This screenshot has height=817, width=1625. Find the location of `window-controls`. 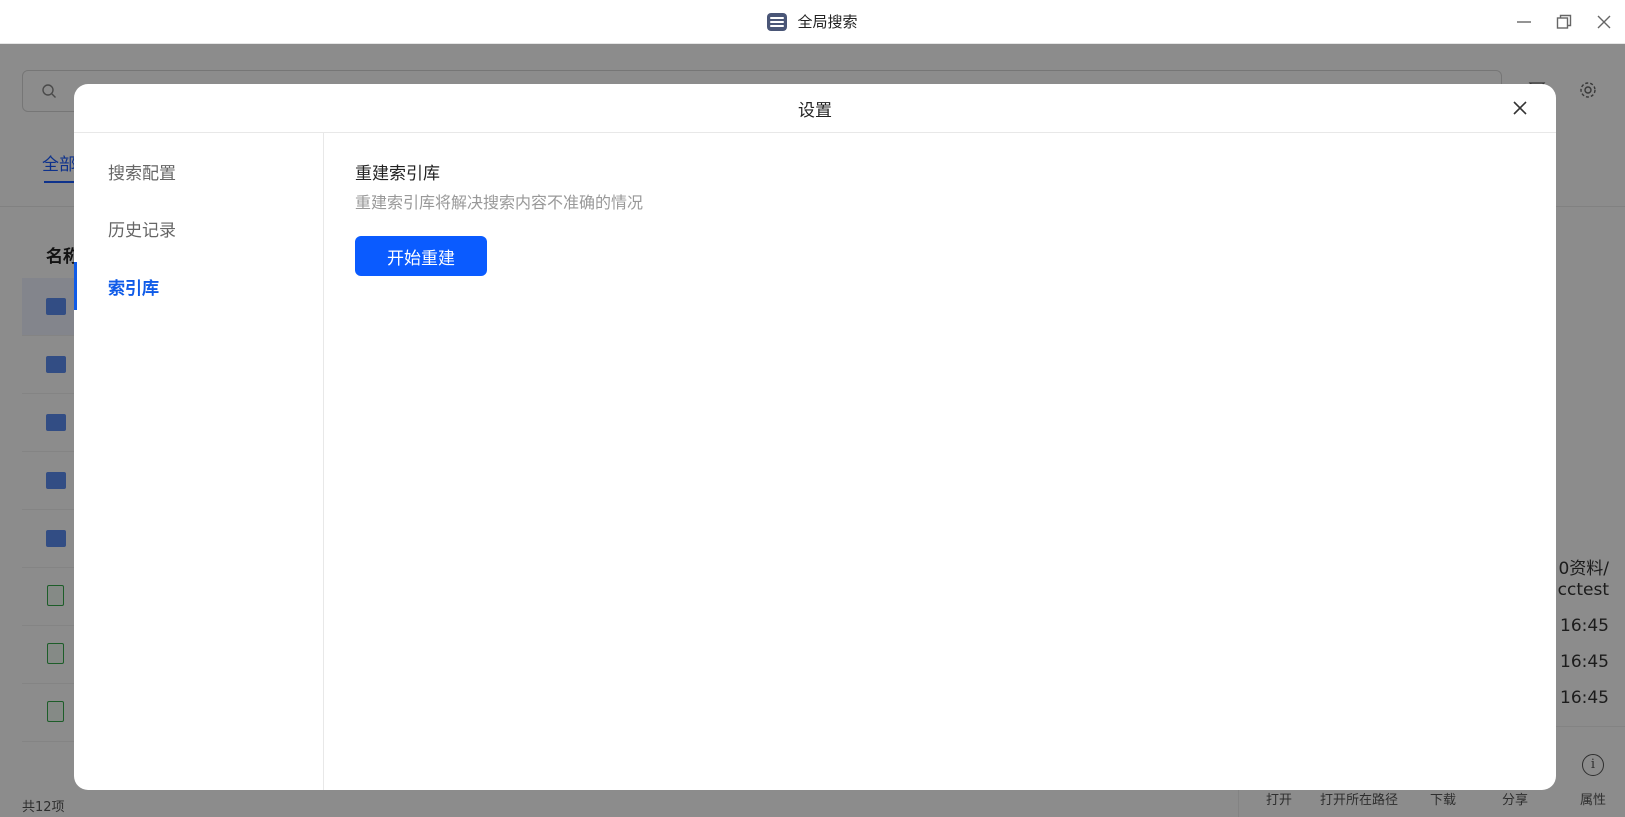

window-controls is located at coordinates (1564, 22).